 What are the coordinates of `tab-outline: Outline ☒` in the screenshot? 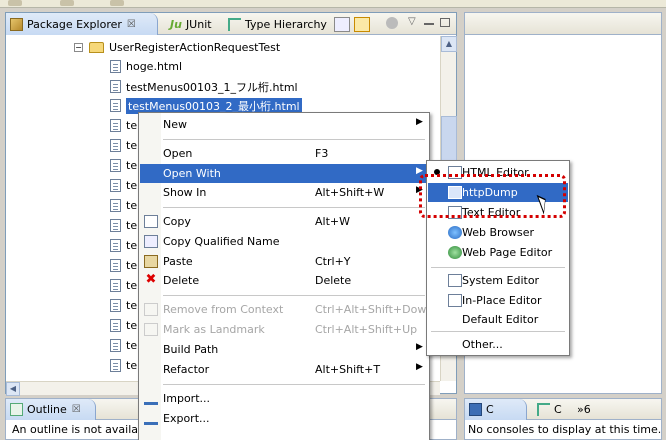 It's located at (51, 409).